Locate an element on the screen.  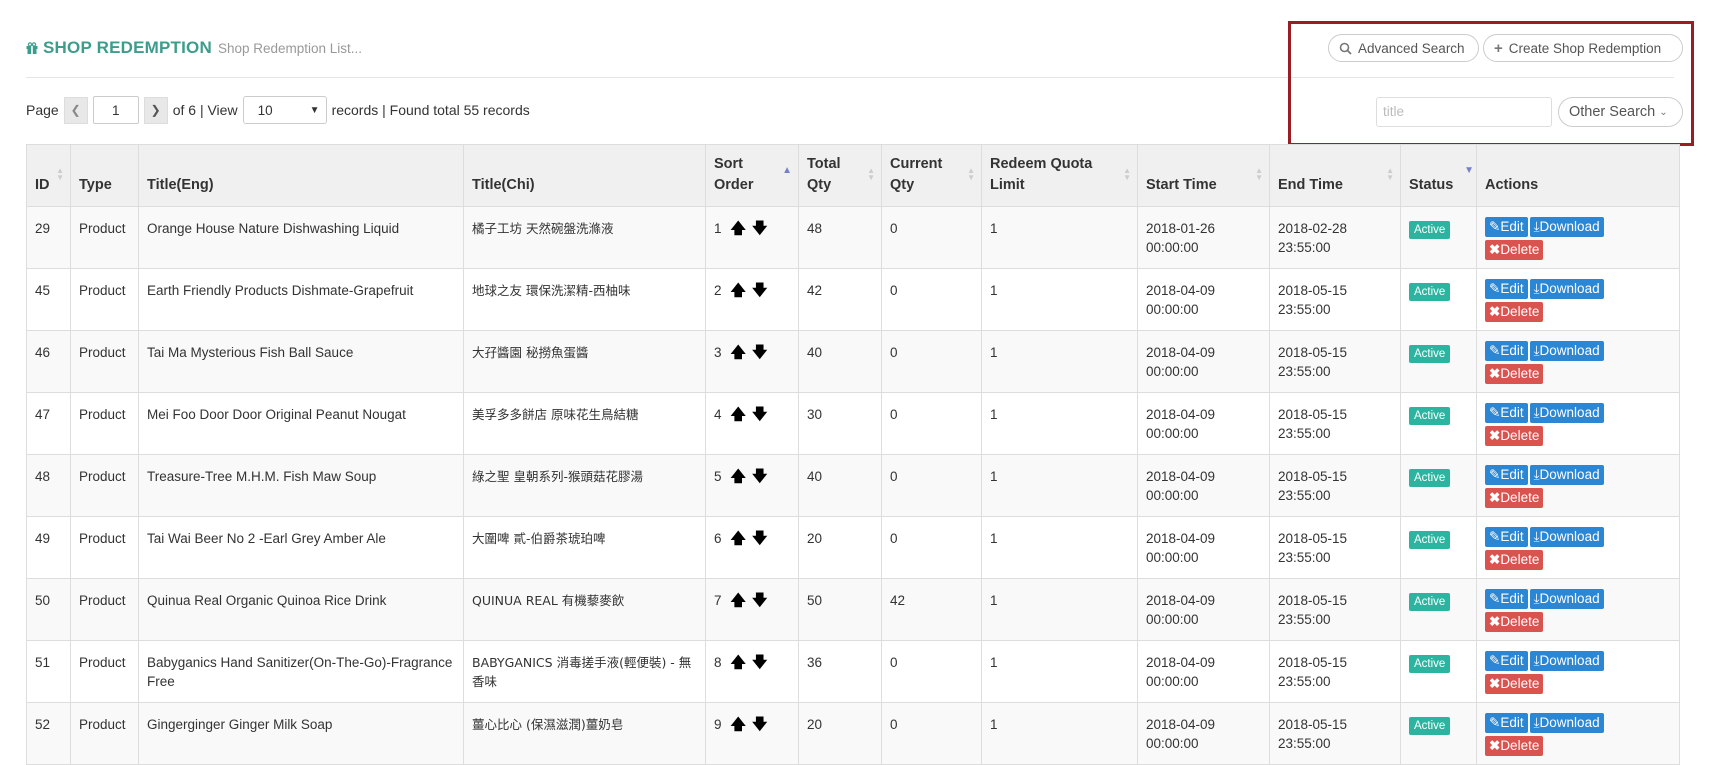
sort-order-value: 1 is located at coordinates (718, 228).